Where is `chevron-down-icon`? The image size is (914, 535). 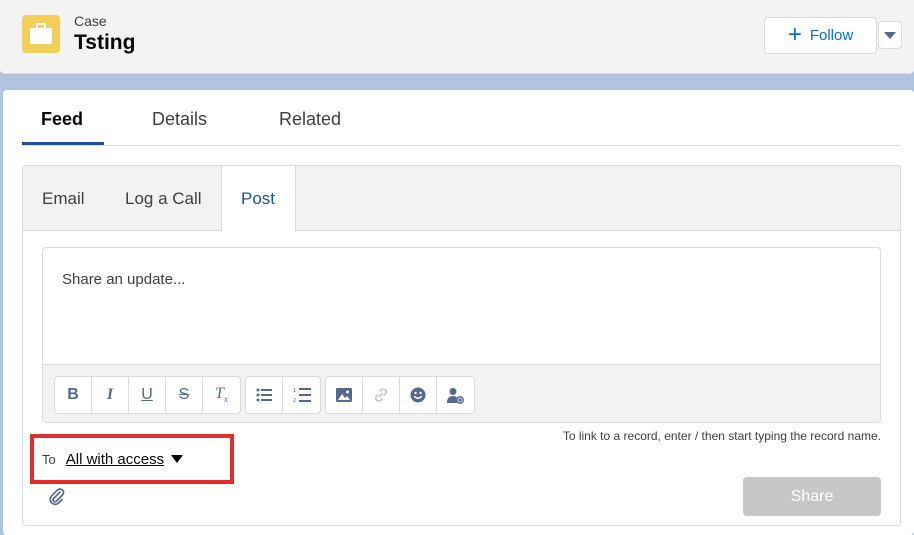
chevron-down-icon is located at coordinates (890, 35).